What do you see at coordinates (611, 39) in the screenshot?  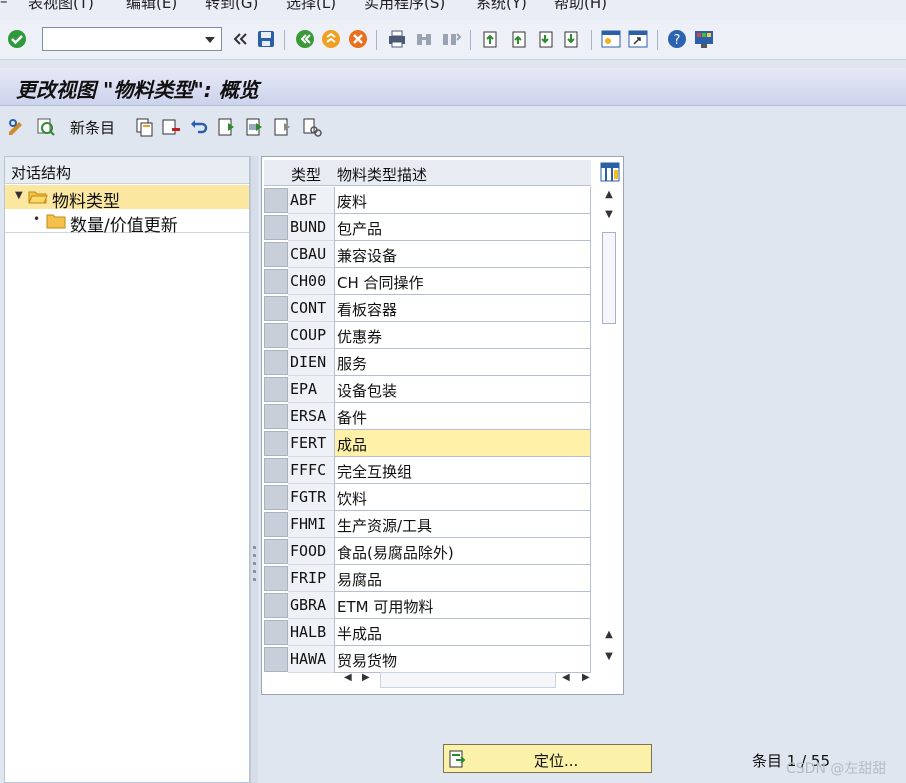 I see `create-session-icon` at bounding box center [611, 39].